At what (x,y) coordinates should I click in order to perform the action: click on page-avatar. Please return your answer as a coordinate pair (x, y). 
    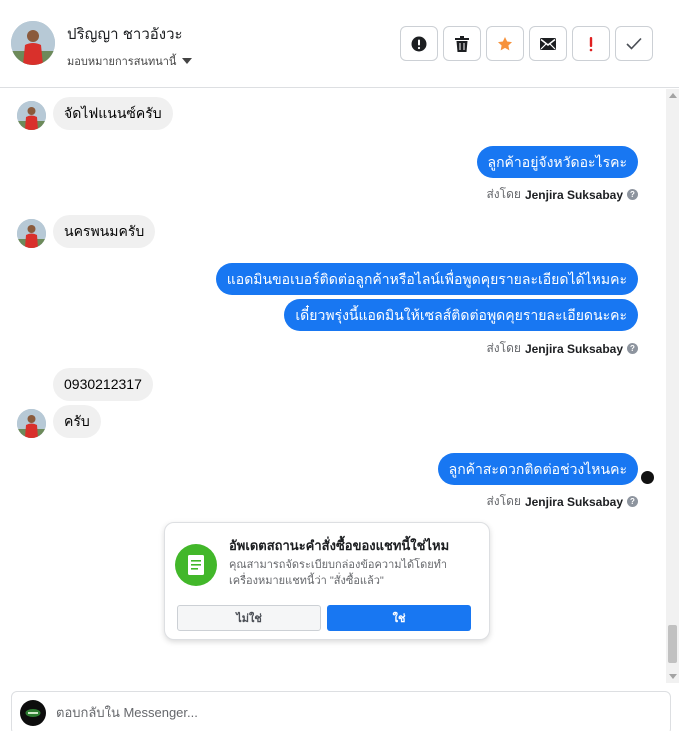
    Looking at the image, I should click on (33, 713).